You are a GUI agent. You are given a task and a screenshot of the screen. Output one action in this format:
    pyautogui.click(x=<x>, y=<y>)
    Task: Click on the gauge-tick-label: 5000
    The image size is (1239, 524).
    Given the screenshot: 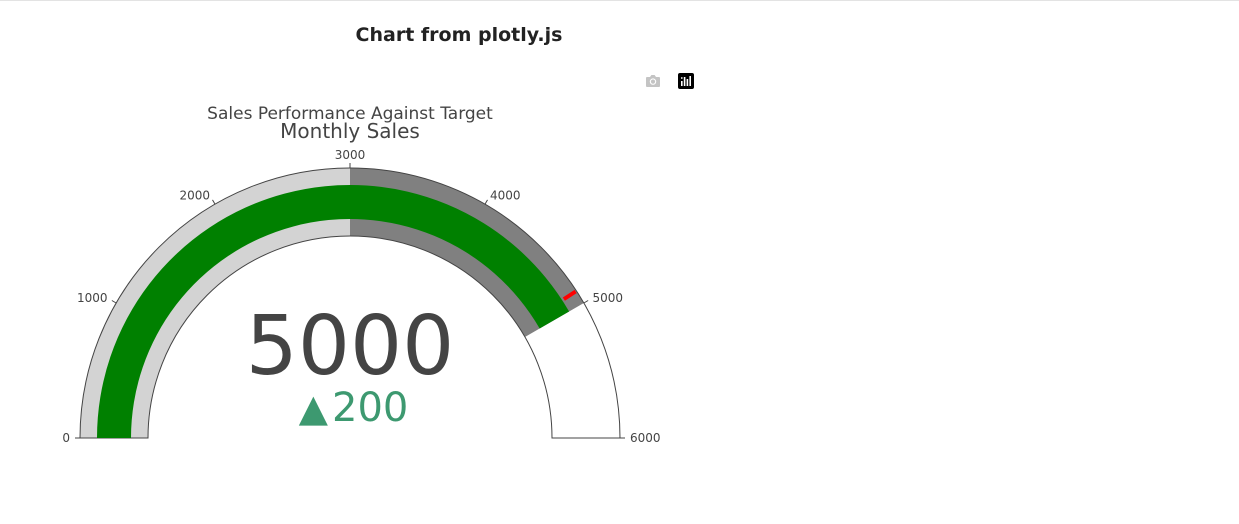 What is the action you would take?
    pyautogui.click(x=607, y=298)
    